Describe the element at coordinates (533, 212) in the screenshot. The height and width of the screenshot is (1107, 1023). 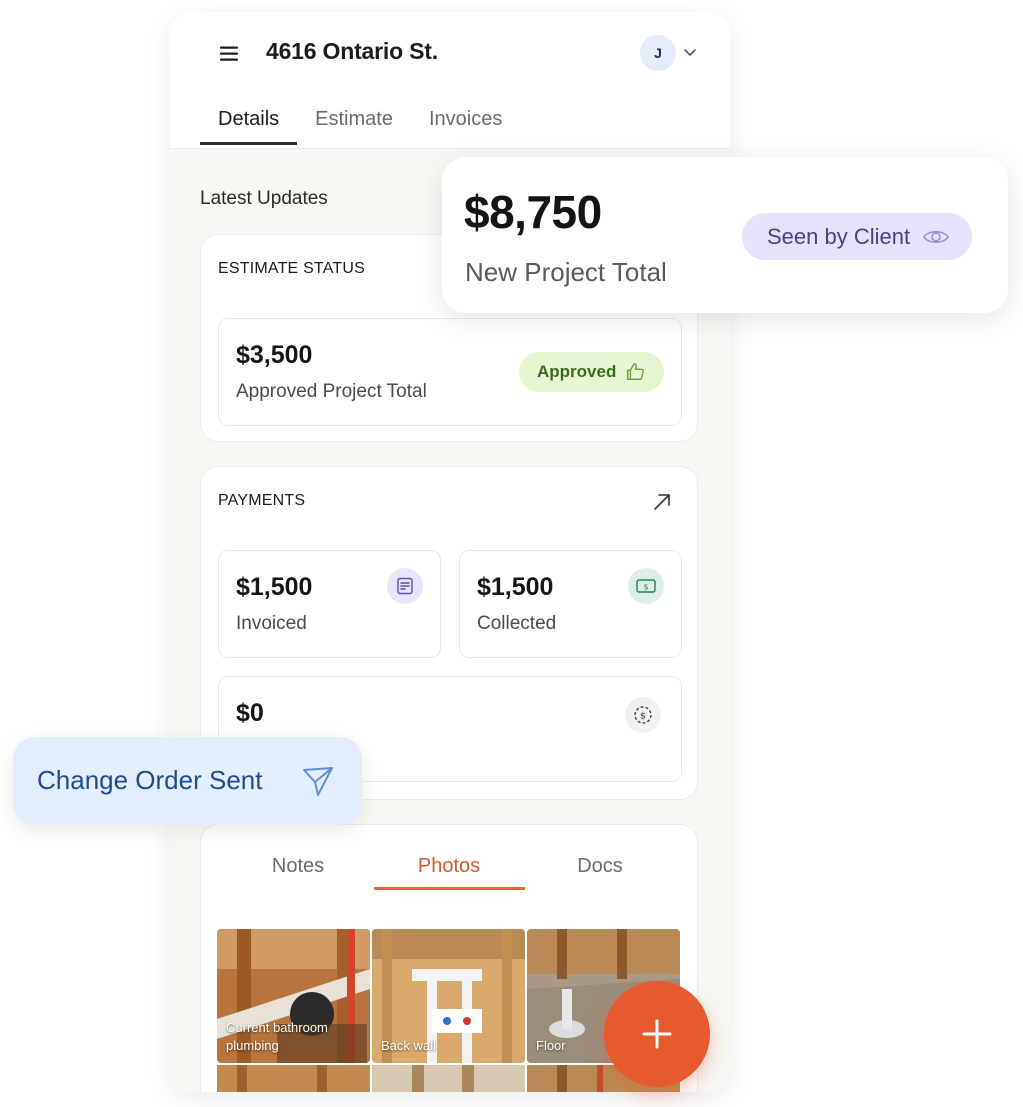
I see `new-total-amount: $8,750` at that location.